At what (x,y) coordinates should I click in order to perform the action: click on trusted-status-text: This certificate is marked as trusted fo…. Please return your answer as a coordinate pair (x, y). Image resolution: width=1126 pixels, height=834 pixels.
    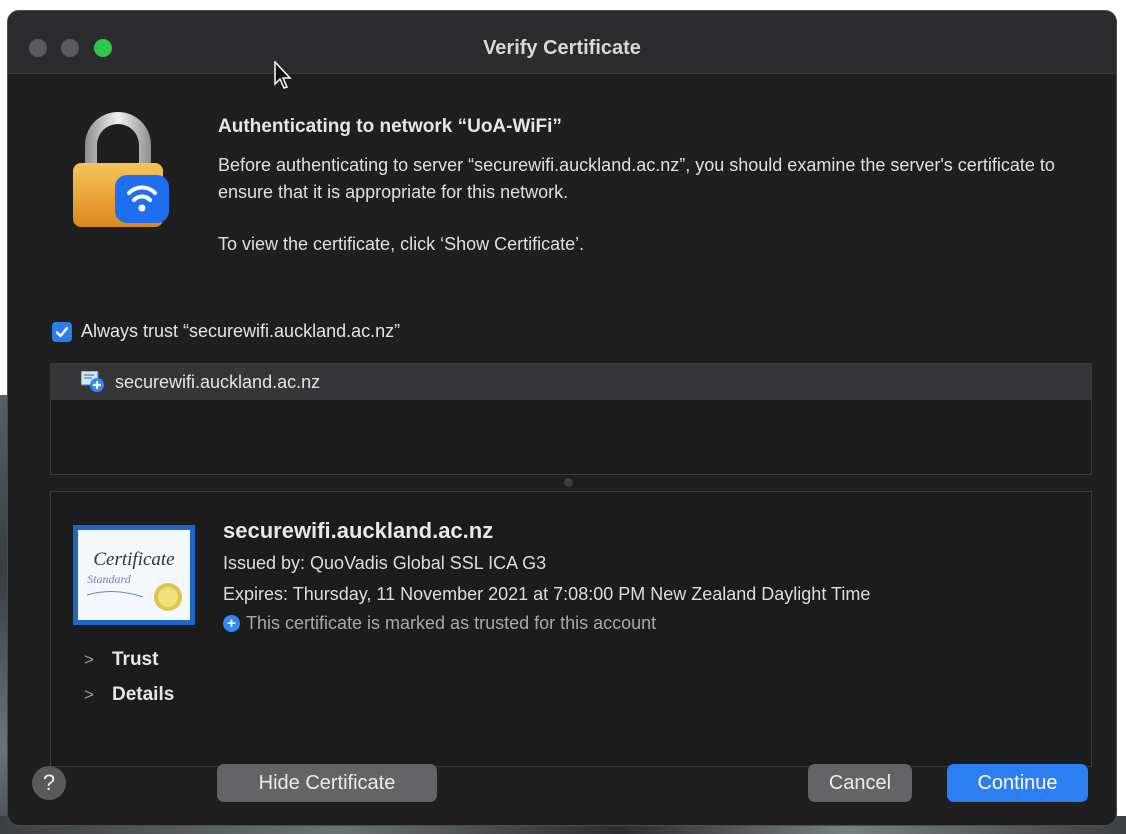
    Looking at the image, I should click on (451, 623).